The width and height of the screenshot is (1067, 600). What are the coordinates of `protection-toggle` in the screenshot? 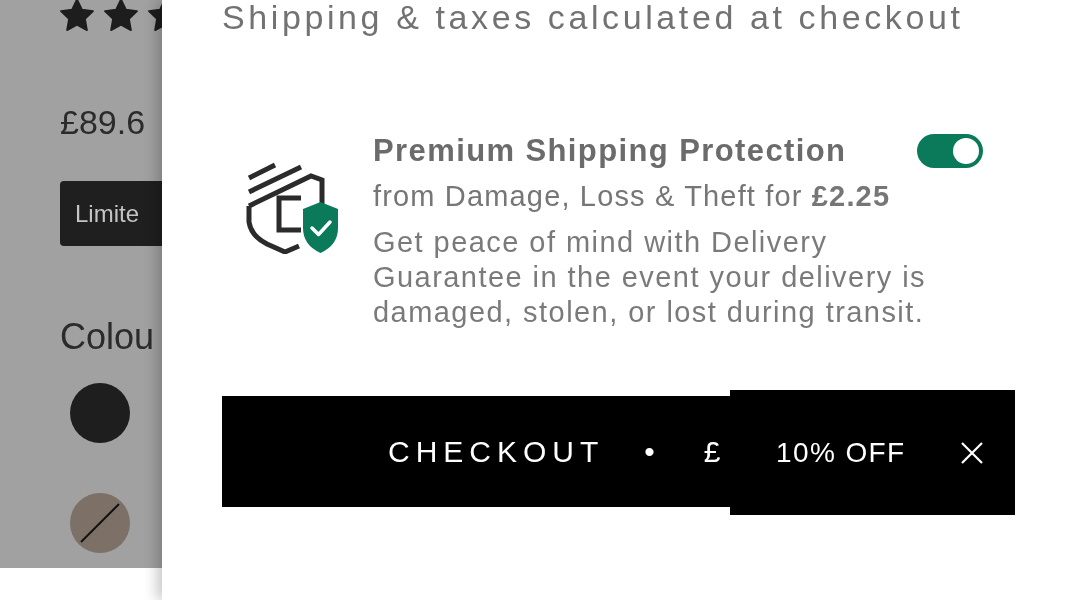 It's located at (950, 151).